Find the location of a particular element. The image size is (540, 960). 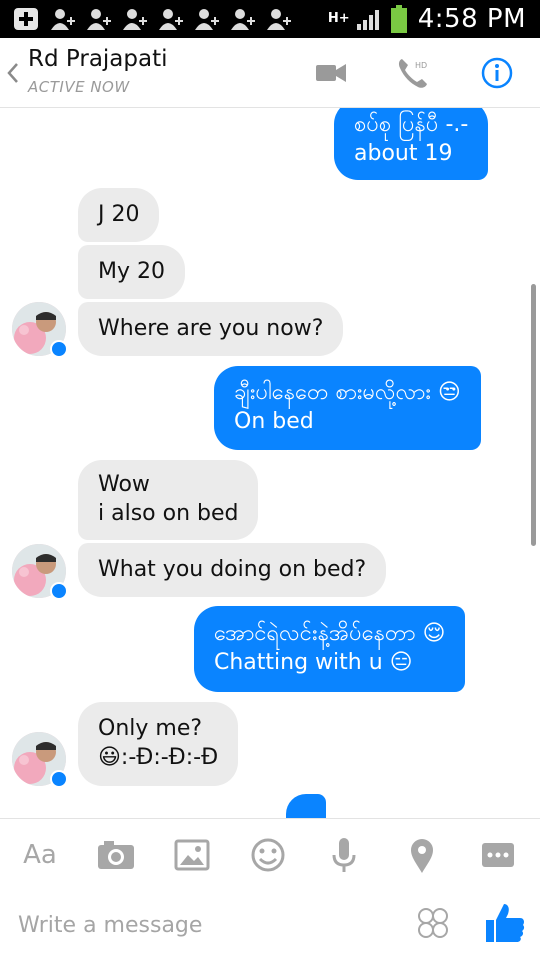

chat-scrollbar is located at coordinates (533, 415).